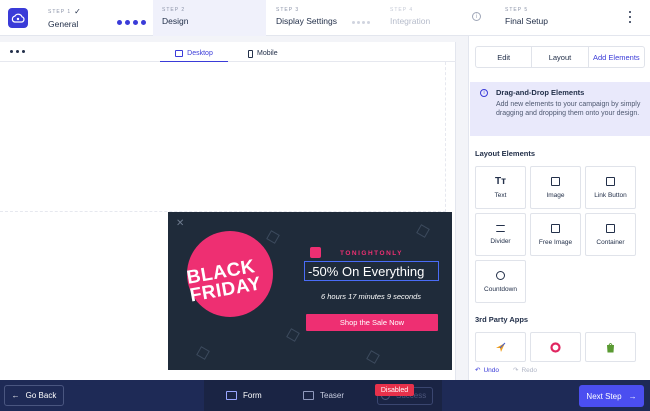 The height and width of the screenshot is (411, 650). Describe the element at coordinates (78, 11) in the screenshot. I see `check-icon: ✓` at that location.